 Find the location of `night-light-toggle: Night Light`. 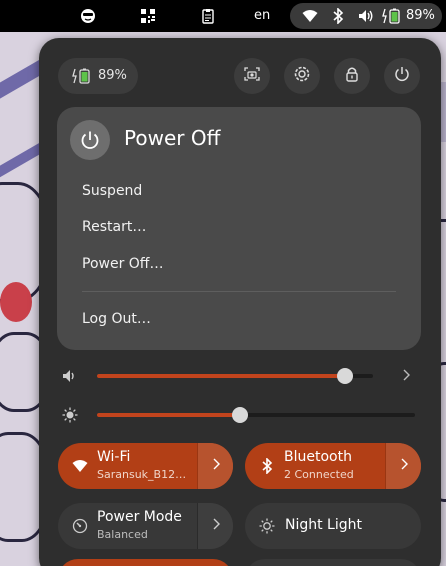

night-light-toggle: Night Light is located at coordinates (333, 526).